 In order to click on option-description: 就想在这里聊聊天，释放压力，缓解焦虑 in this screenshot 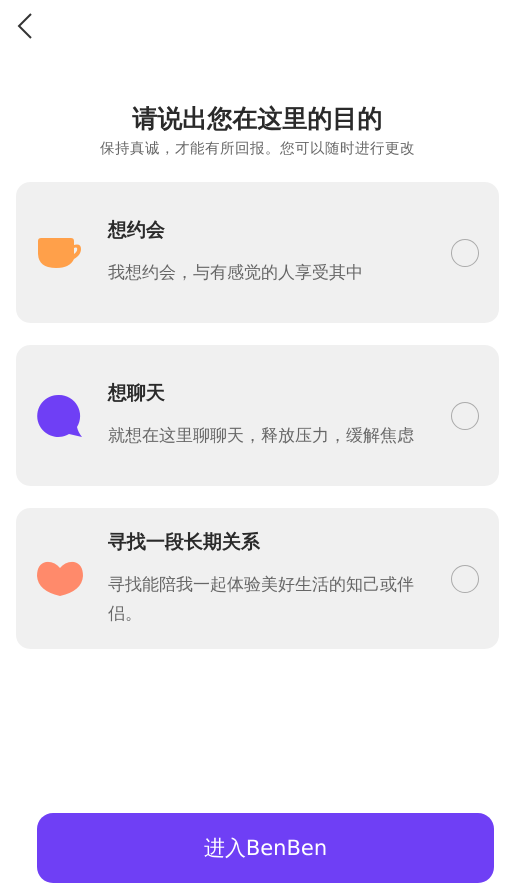, I will do `click(261, 436)`.